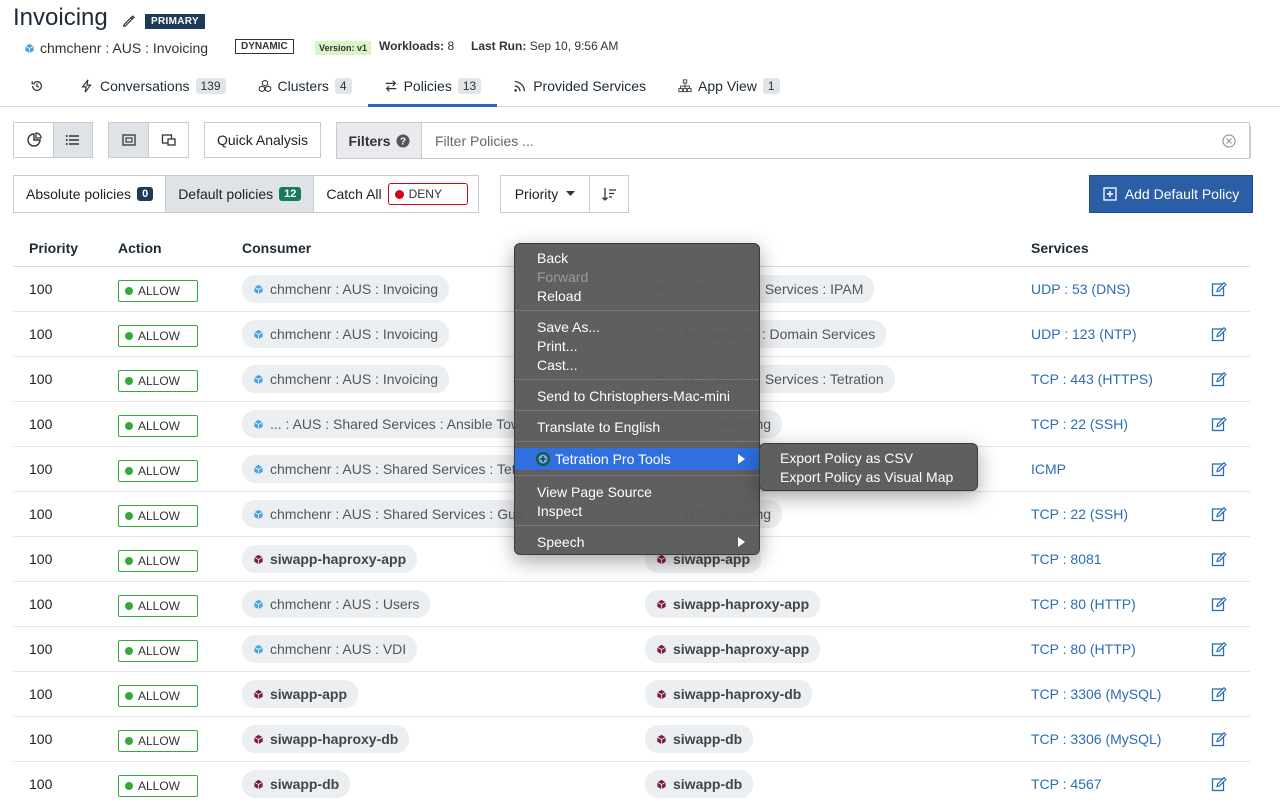  I want to click on menu-item-tetration-pro-tools: Tetration Pro Tools, so click(637, 459).